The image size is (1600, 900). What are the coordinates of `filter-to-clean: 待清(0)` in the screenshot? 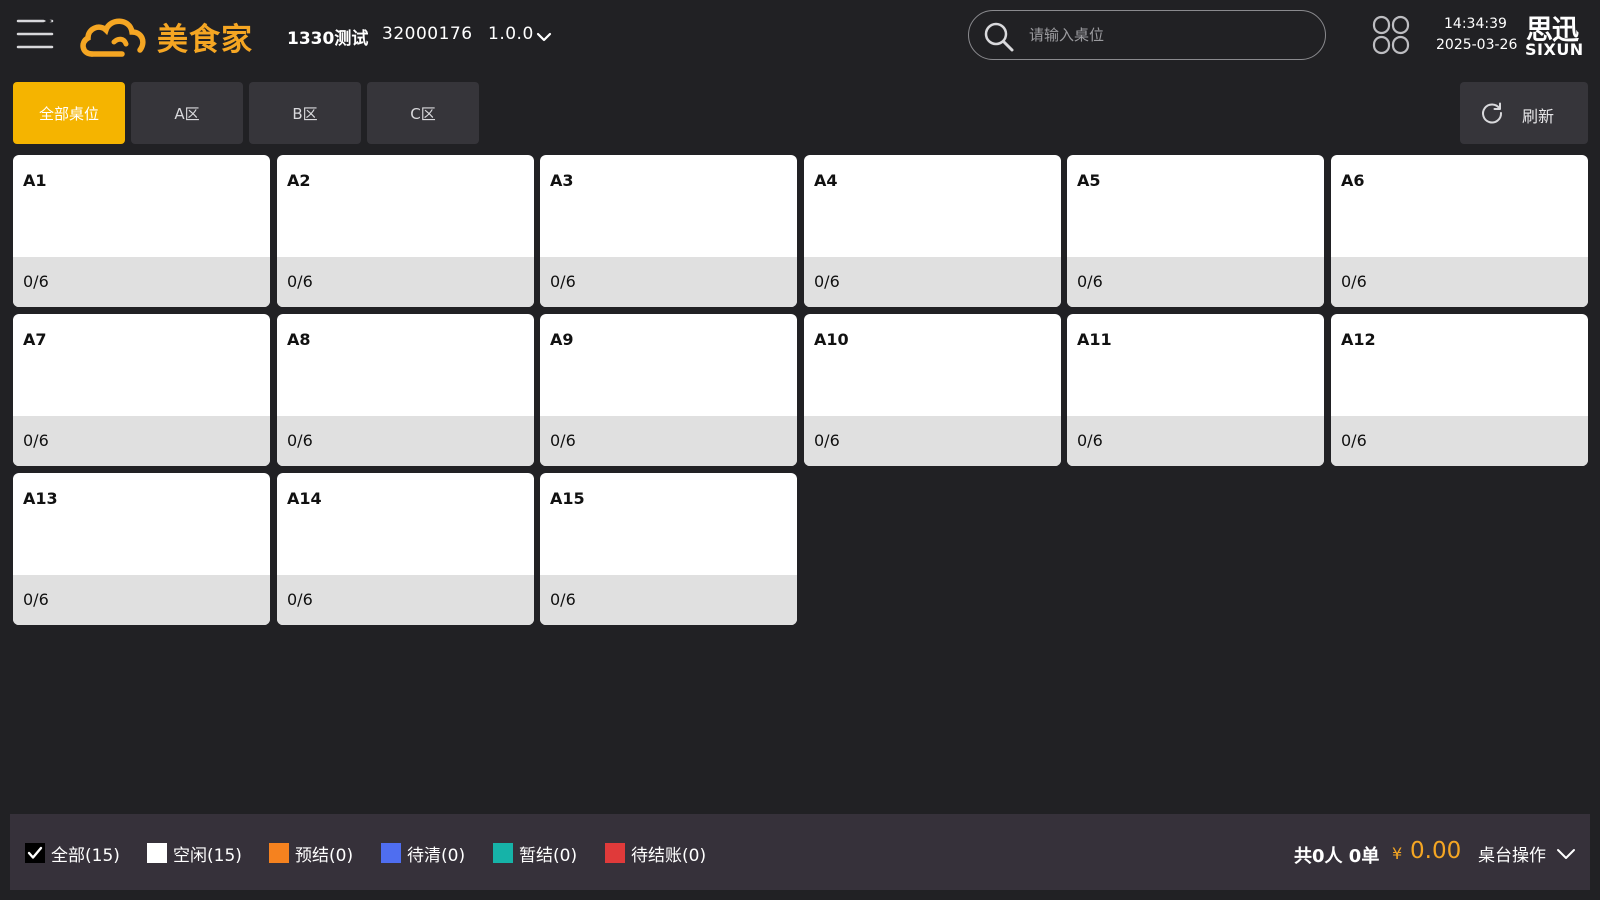 It's located at (423, 854).